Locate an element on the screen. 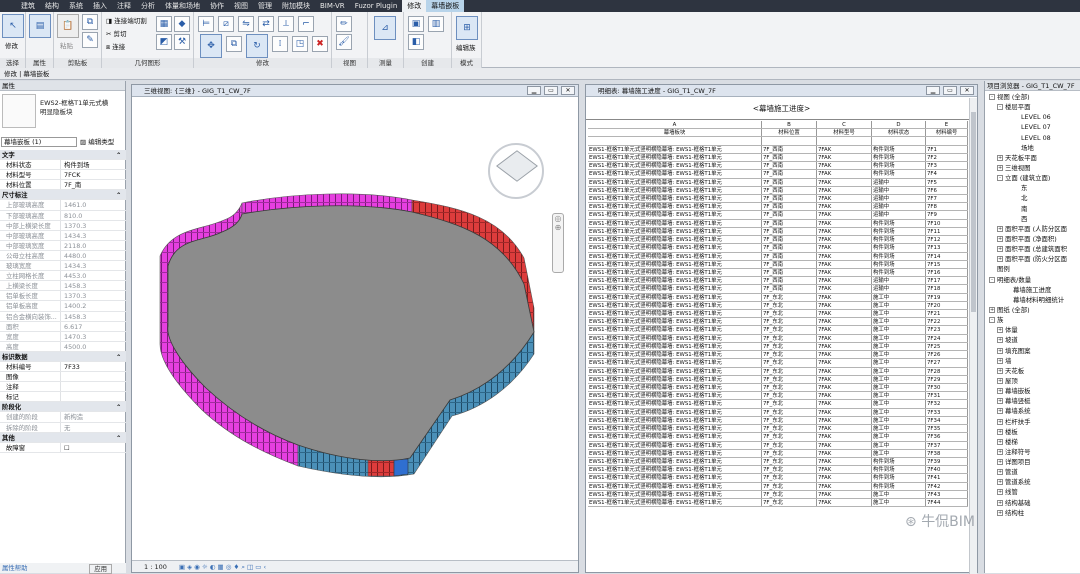 Image resolution: width=1080 pixels, height=574 pixels. browser-node: 场地 is located at coordinates (1032, 148).